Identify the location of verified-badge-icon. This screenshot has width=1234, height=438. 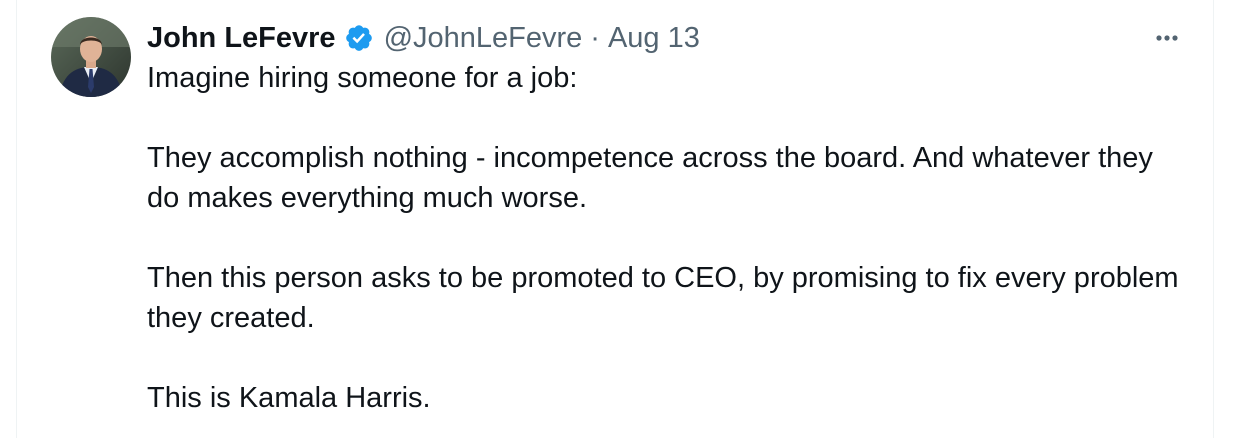
(359, 38).